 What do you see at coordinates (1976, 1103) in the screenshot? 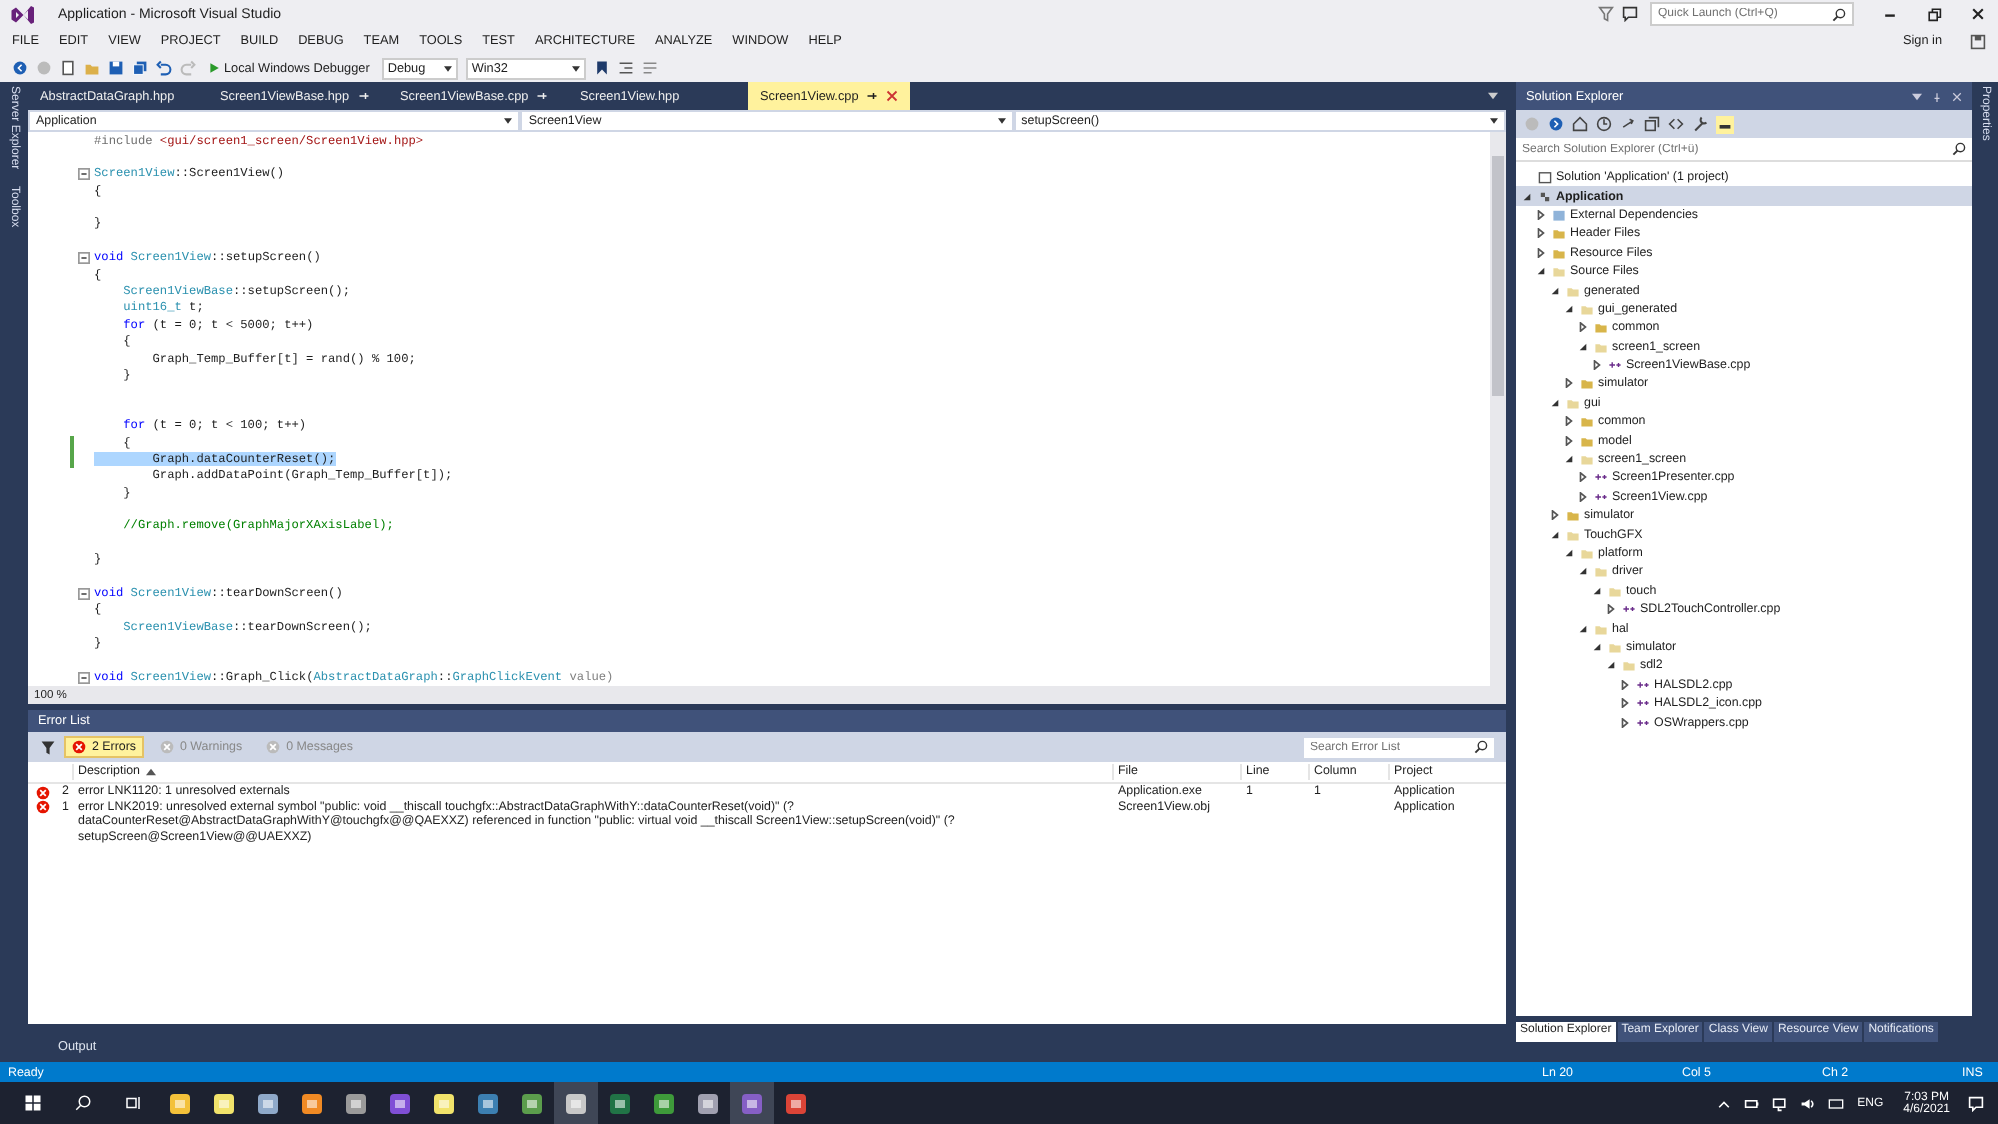
I see `notification-icon` at bounding box center [1976, 1103].